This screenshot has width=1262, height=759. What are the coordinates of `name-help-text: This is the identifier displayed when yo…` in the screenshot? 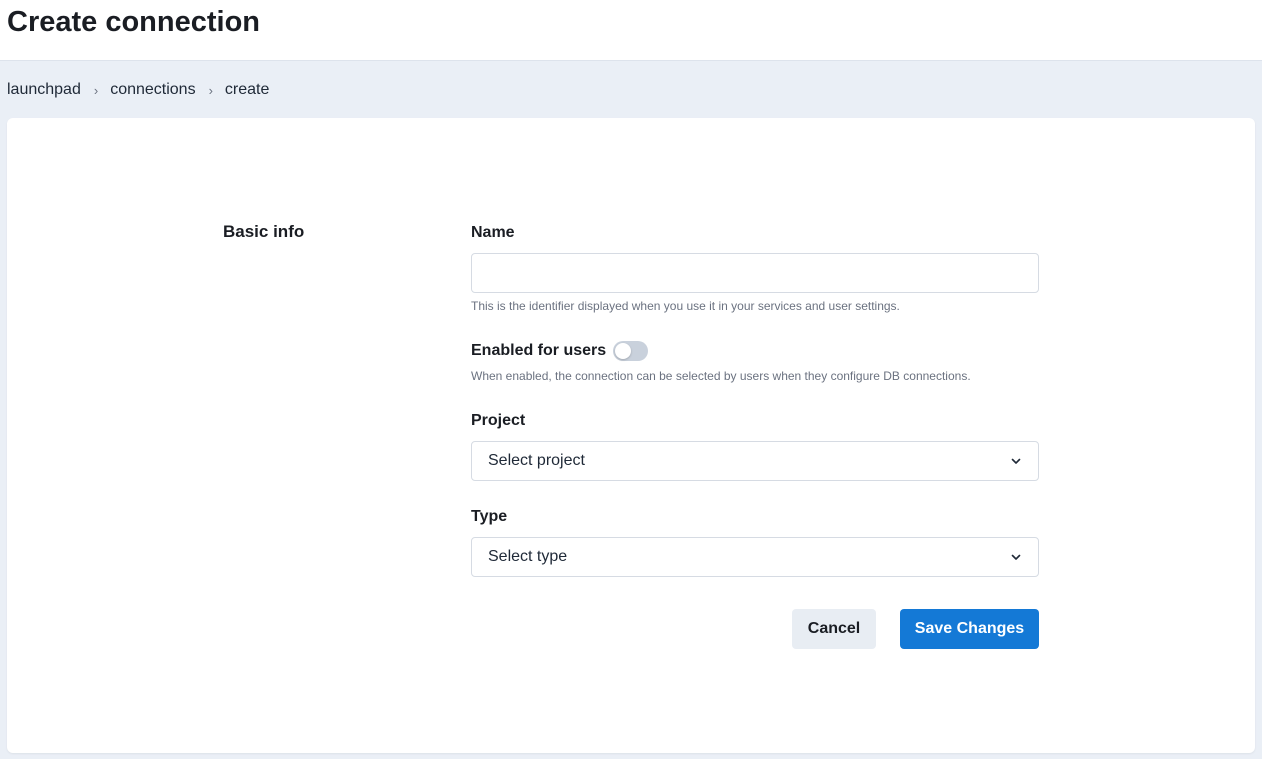 It's located at (685, 306).